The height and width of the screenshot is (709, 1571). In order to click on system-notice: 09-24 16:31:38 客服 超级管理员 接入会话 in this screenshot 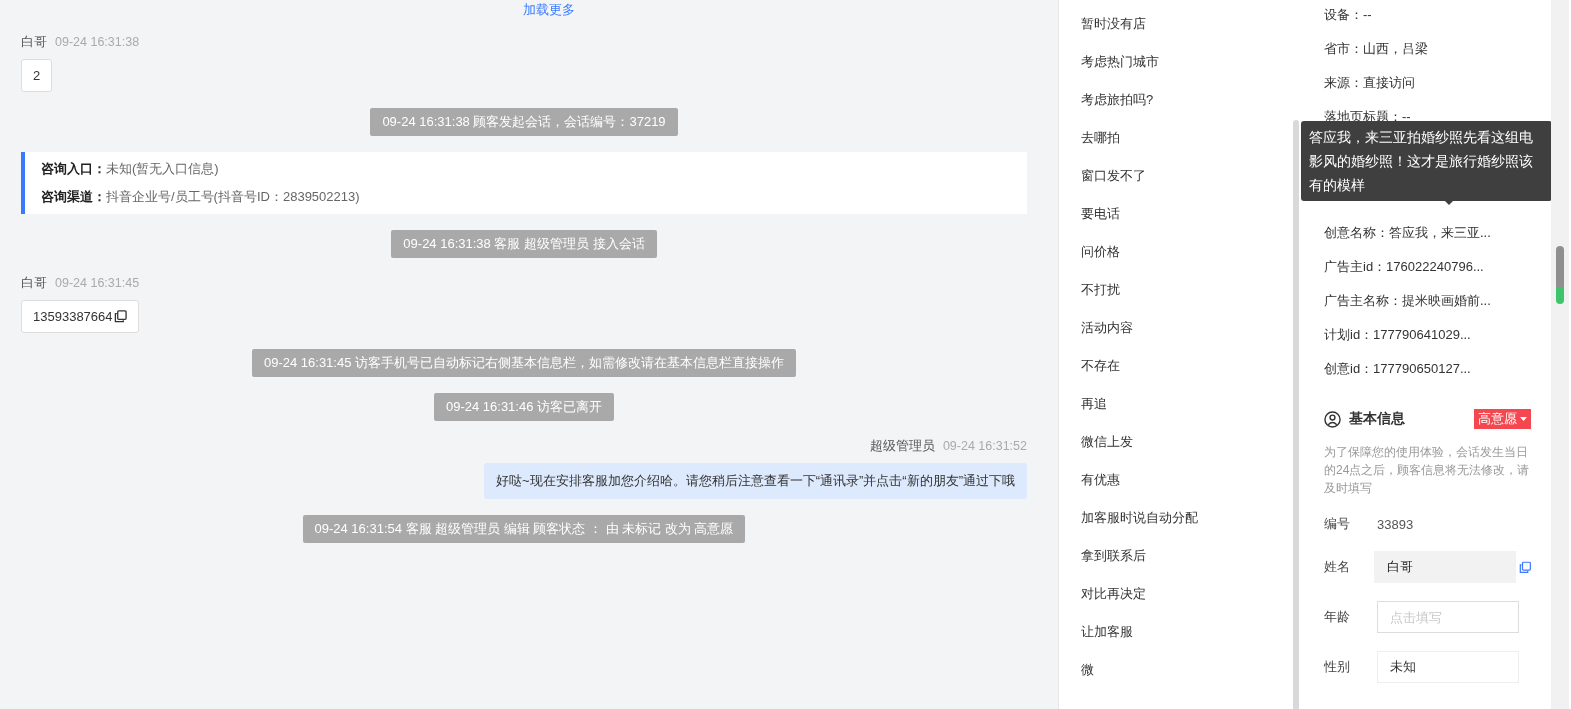, I will do `click(524, 244)`.